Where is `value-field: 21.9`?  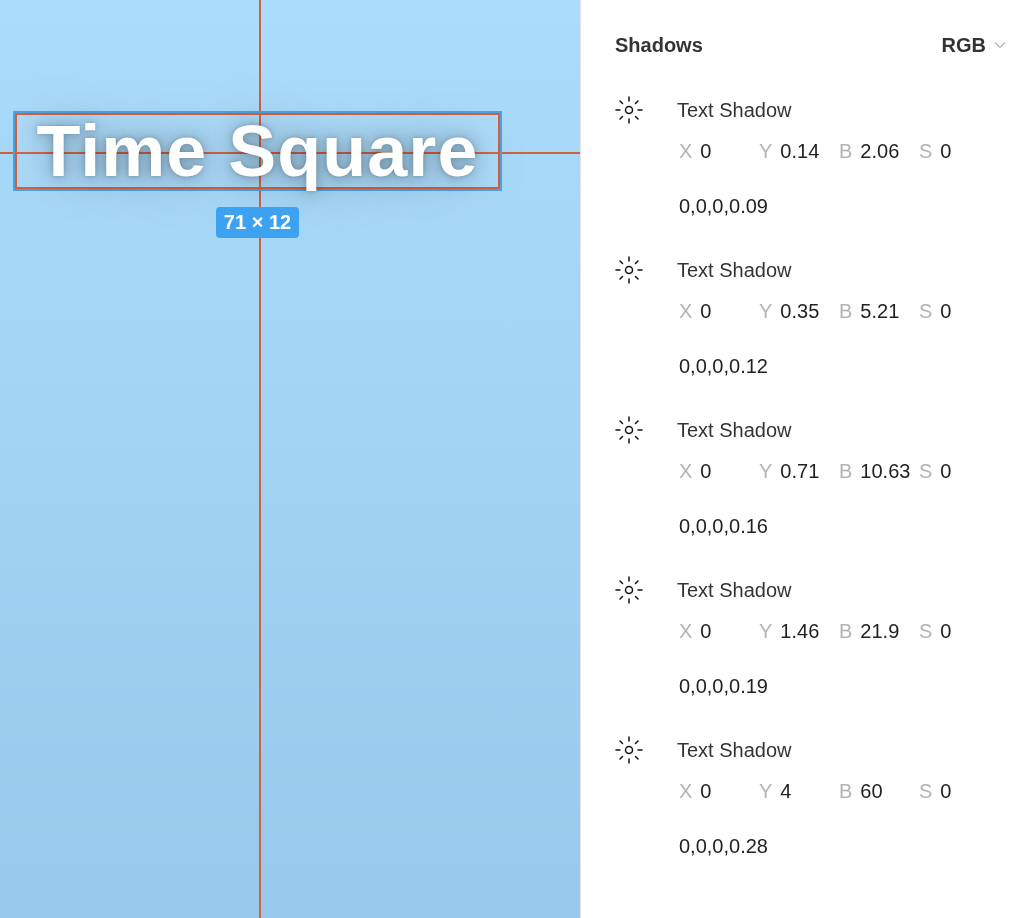
value-field: 21.9 is located at coordinates (880, 631).